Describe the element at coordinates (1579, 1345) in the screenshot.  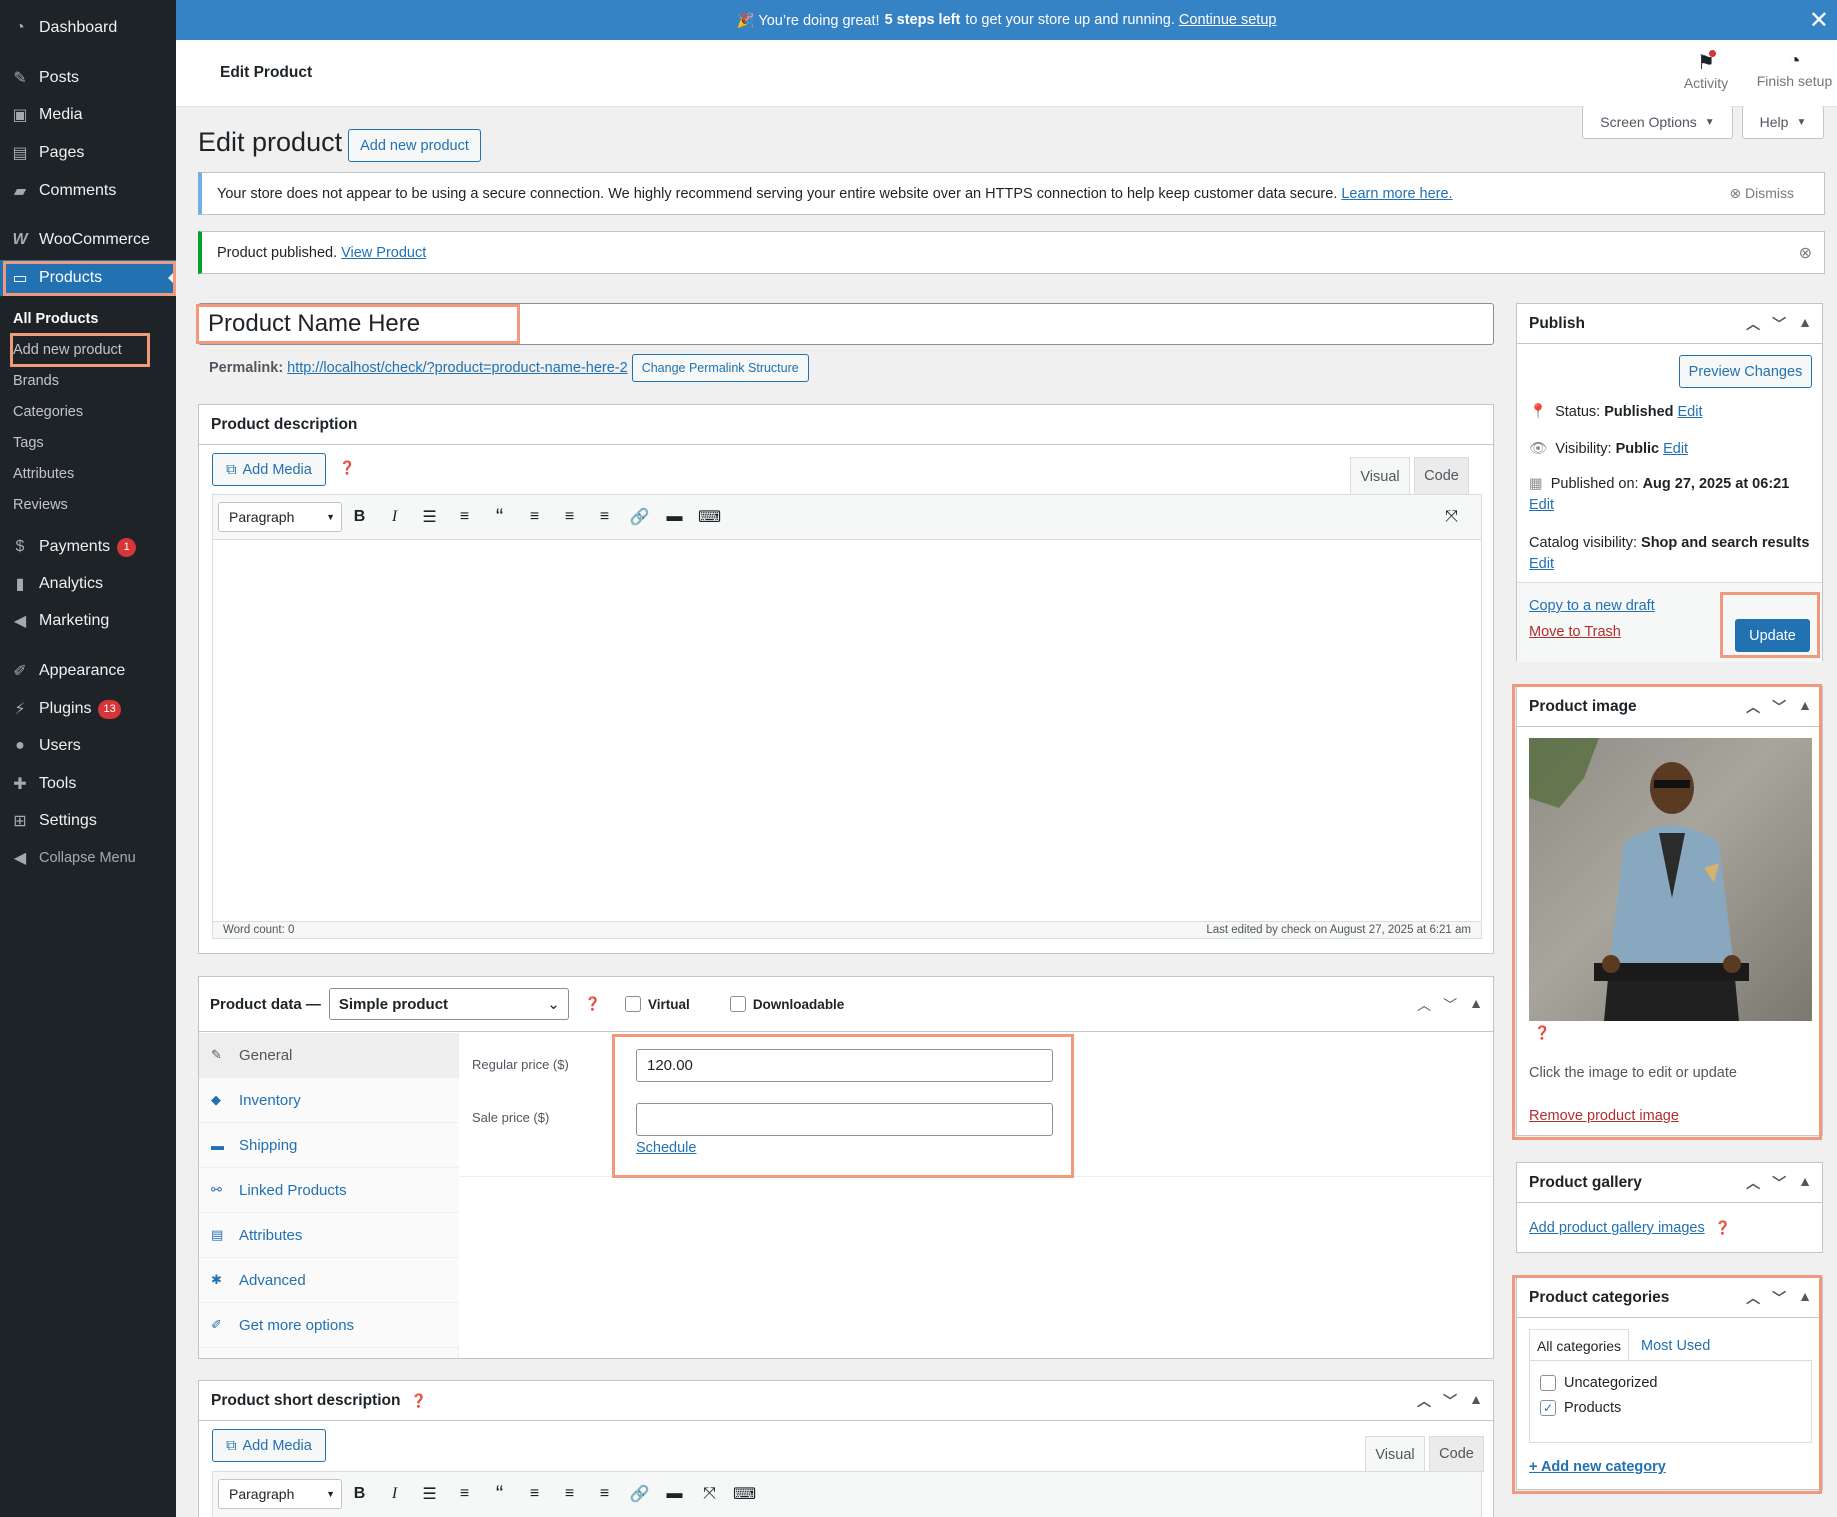
I see `tab-all-categories: All categories` at that location.